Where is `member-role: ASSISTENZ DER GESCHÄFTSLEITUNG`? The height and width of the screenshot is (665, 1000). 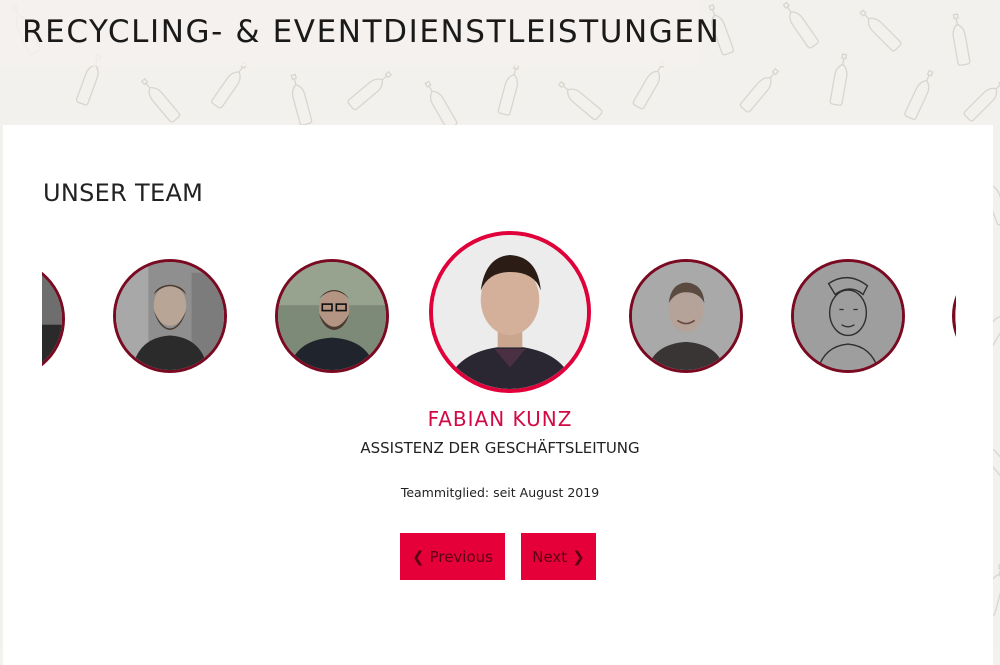
member-role: ASSISTENZ DER GESCHÄFTSLEITUNG is located at coordinates (500, 448).